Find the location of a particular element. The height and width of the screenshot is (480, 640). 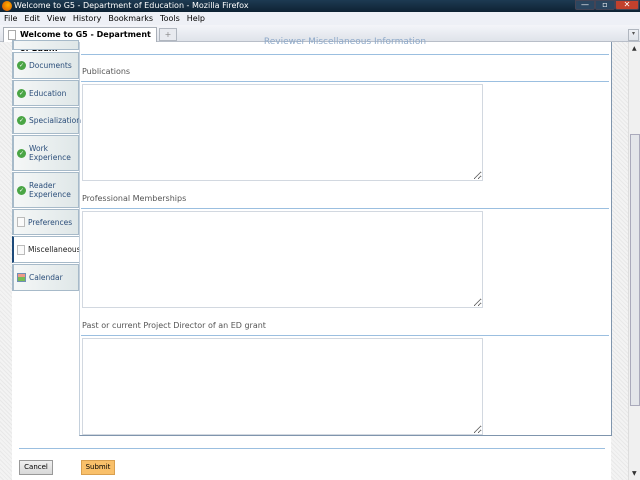

sidebar-item-label: Miscellaneous is located at coordinates (54, 249).